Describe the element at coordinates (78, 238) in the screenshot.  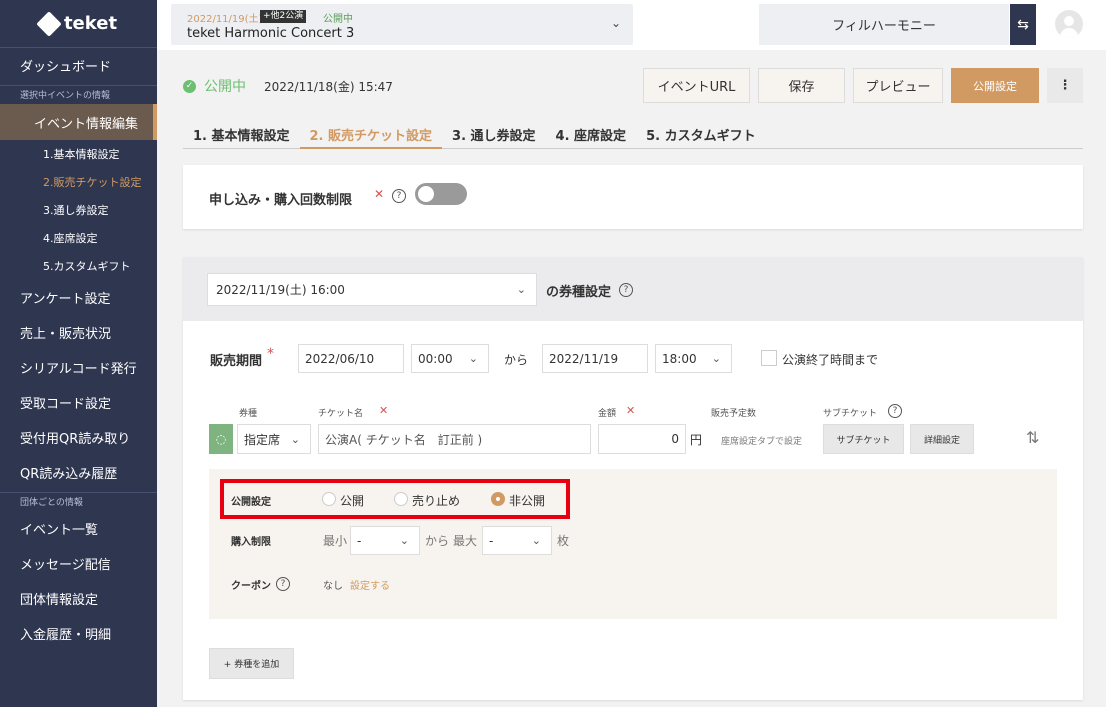
I see `sidebar-sub-seating: 4.座席設定` at that location.